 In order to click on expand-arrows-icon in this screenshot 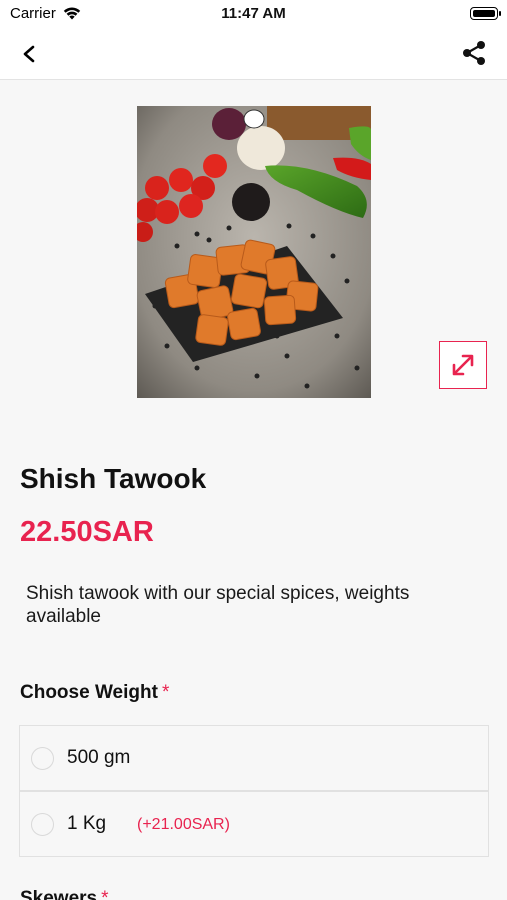, I will do `click(463, 365)`.